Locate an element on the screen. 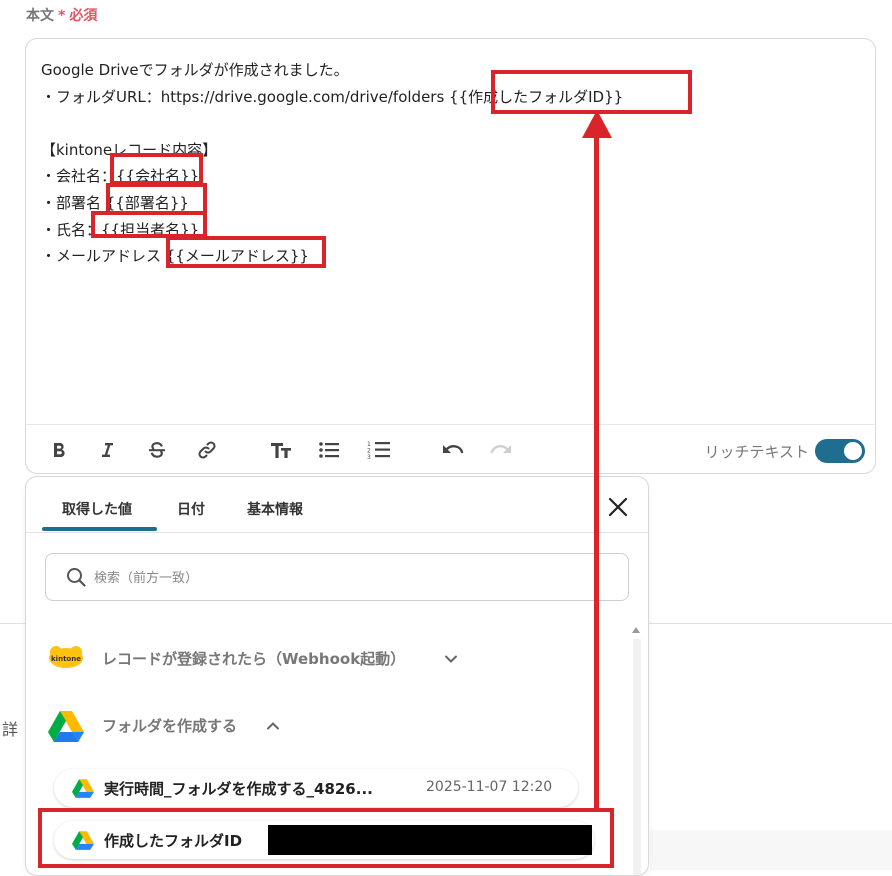 Image resolution: width=892 pixels, height=876 pixels. tab-fetched-values: 取得した値 is located at coordinates (97, 509).